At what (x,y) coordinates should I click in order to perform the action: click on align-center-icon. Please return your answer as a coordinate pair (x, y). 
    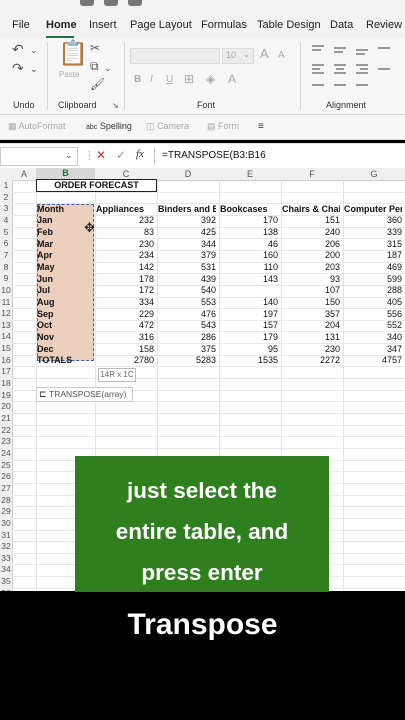
    Looking at the image, I should click on (340, 65).